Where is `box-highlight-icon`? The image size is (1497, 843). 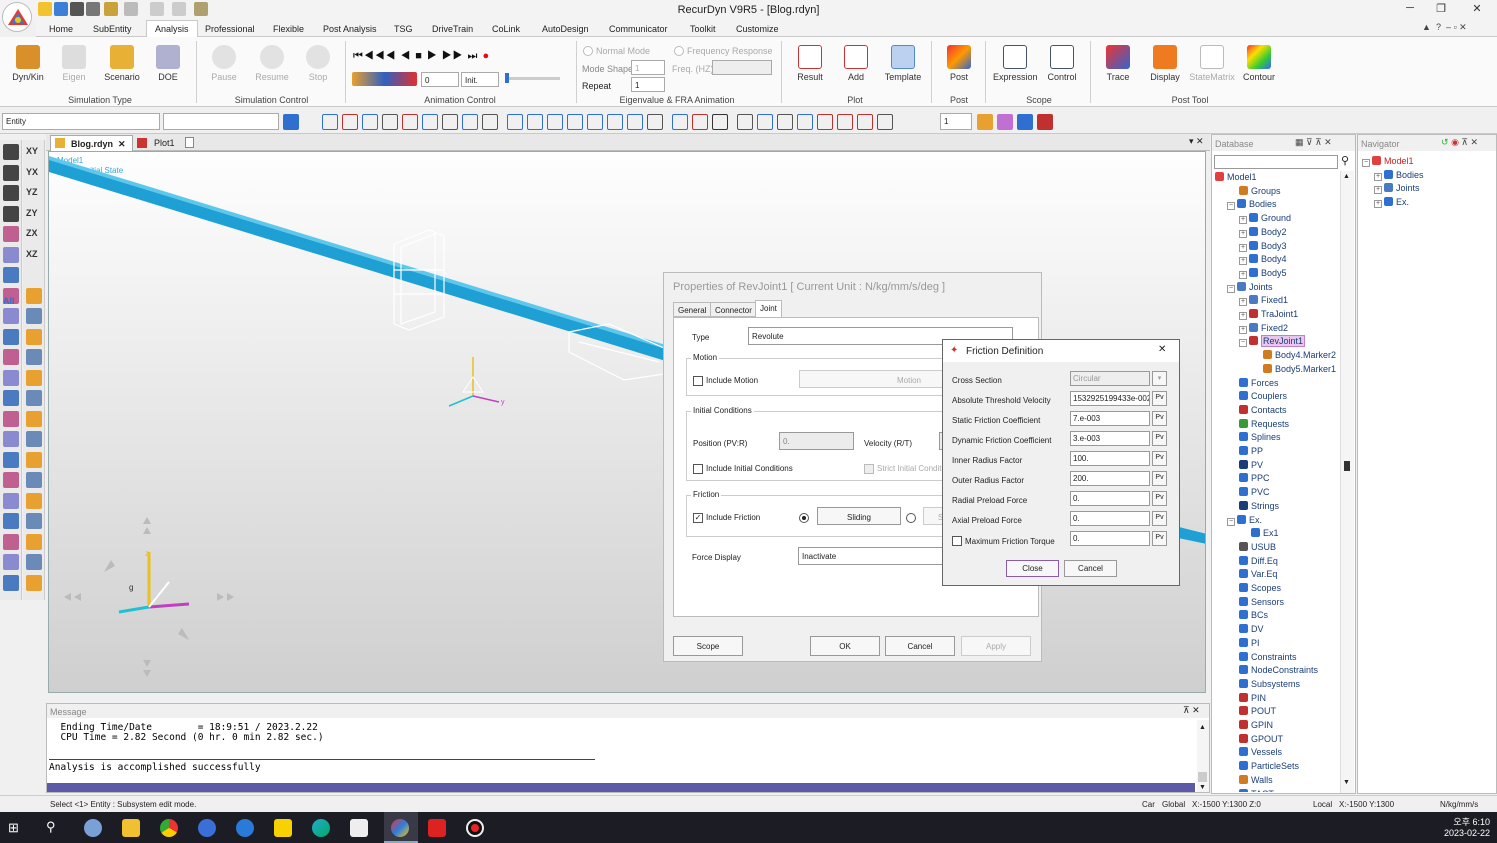 box-highlight-icon is located at coordinates (805, 122).